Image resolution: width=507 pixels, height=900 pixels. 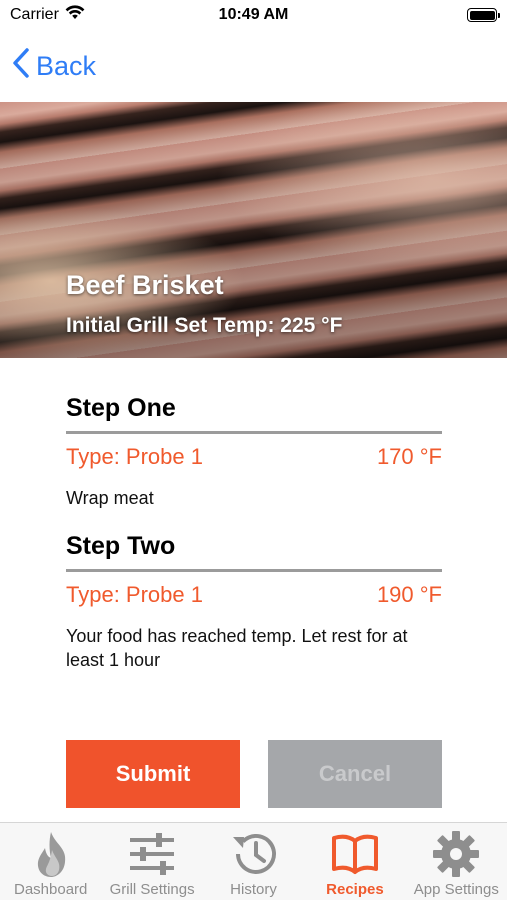 I want to click on sliders-icon, so click(x=152, y=854).